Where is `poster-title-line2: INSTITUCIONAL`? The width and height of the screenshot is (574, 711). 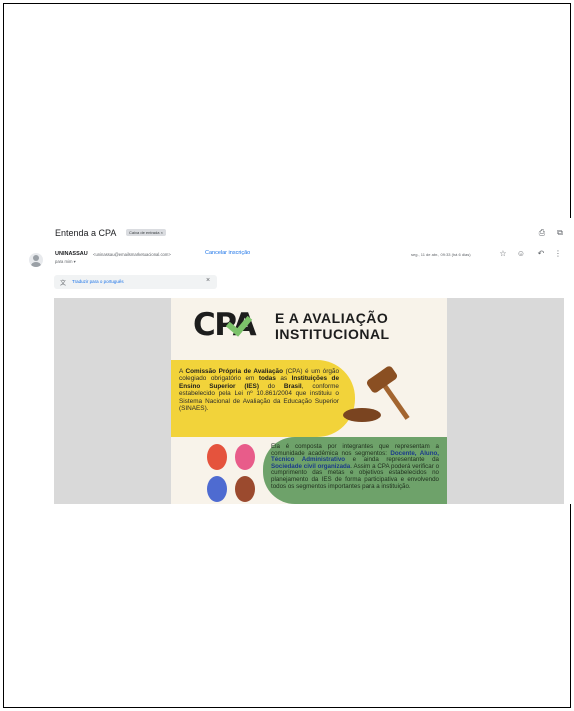 poster-title-line2: INSTITUCIONAL is located at coordinates (332, 334).